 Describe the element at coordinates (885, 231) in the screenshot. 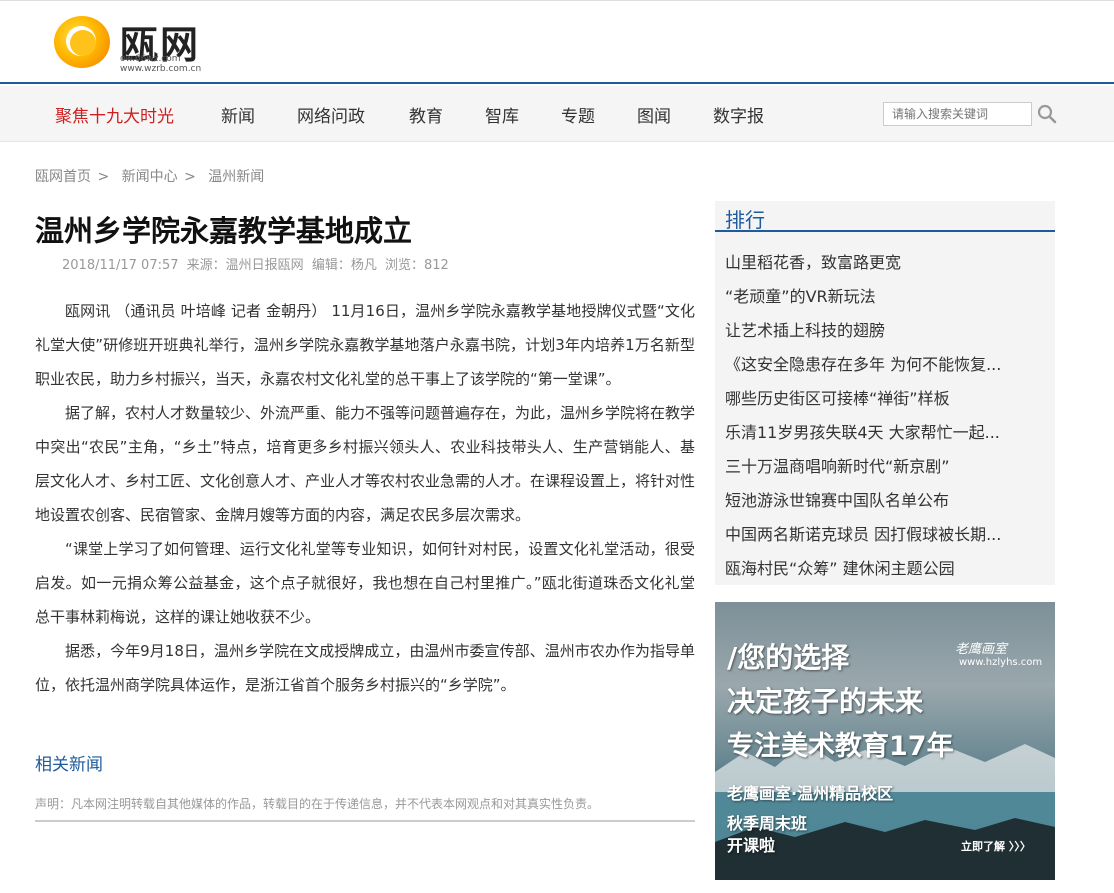

I see `ranking-divider` at that location.